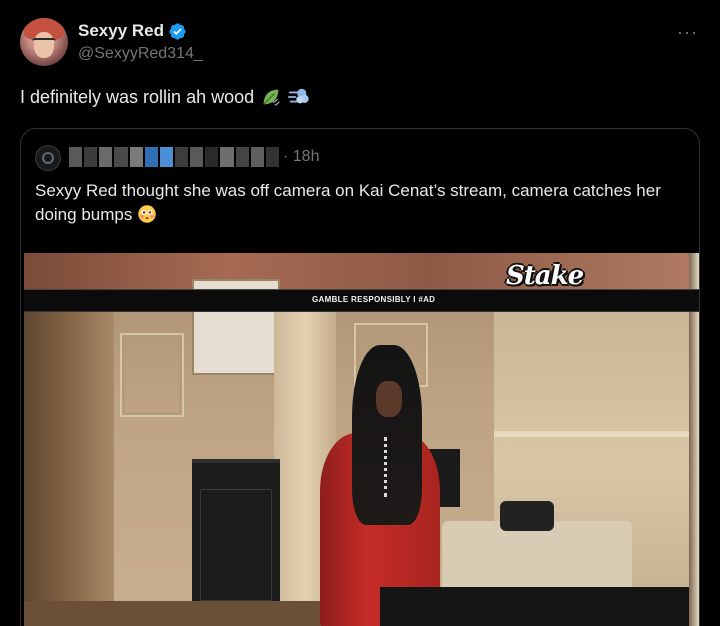  Describe the element at coordinates (596, 434) in the screenshot. I see `video-wall-trim` at that location.